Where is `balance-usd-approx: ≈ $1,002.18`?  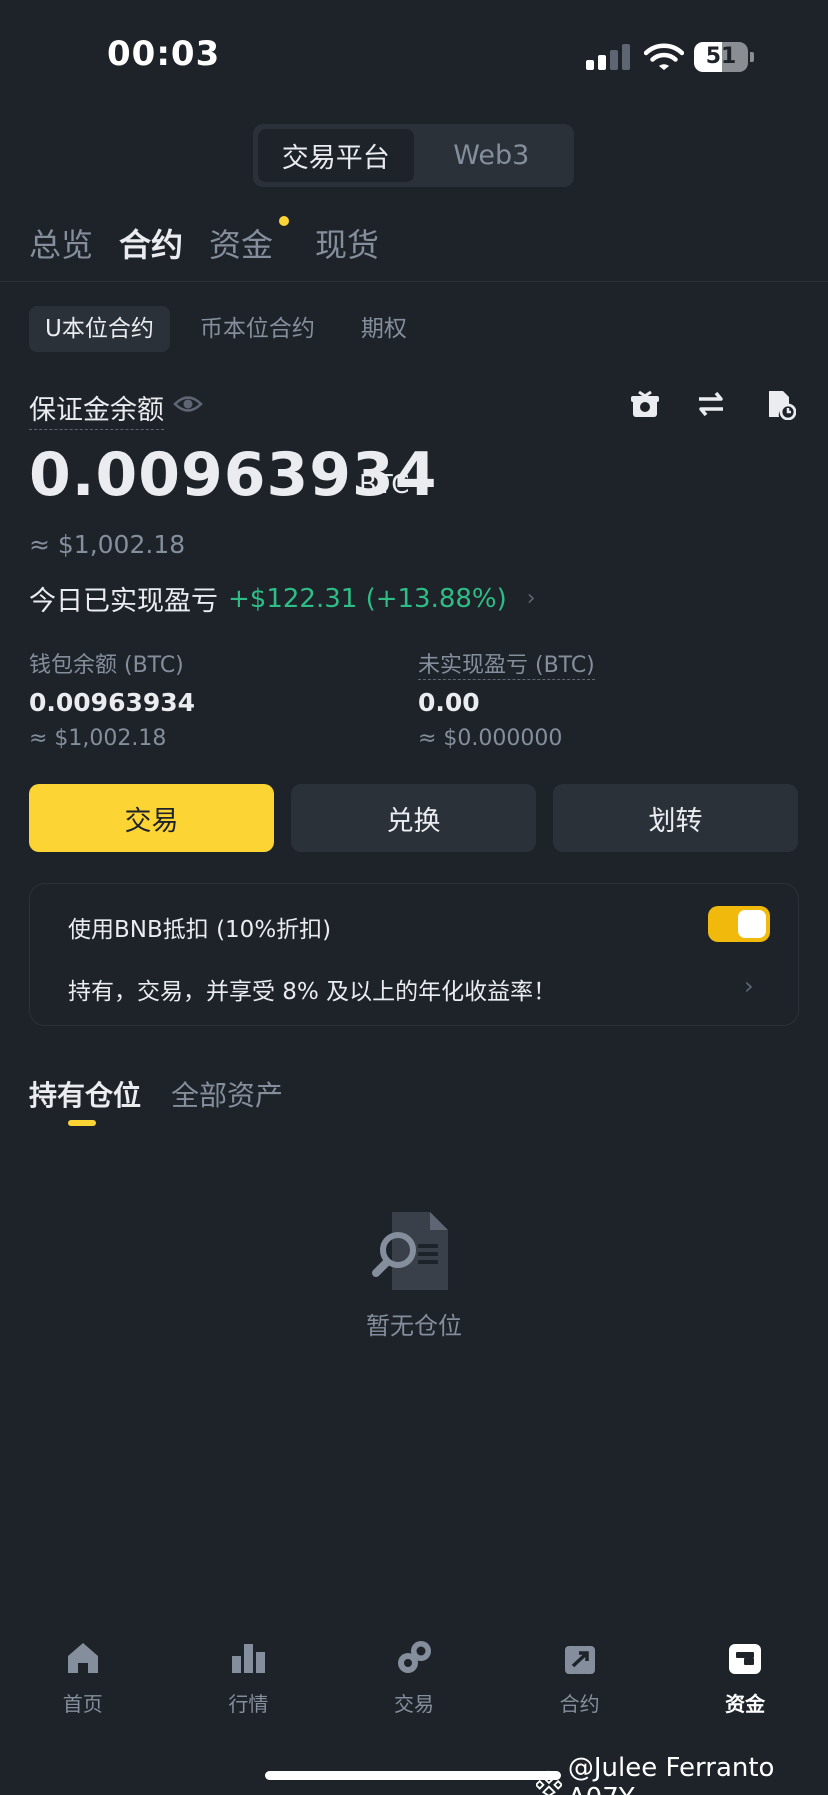 balance-usd-approx: ≈ $1,002.18 is located at coordinates (107, 544).